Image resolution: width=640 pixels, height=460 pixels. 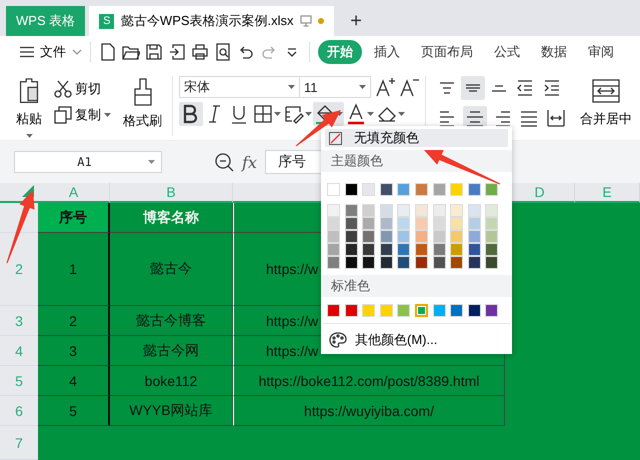 I want to click on document-tab: S 懿古今WPS表格演示案例.xlsx, so click(x=211, y=21).